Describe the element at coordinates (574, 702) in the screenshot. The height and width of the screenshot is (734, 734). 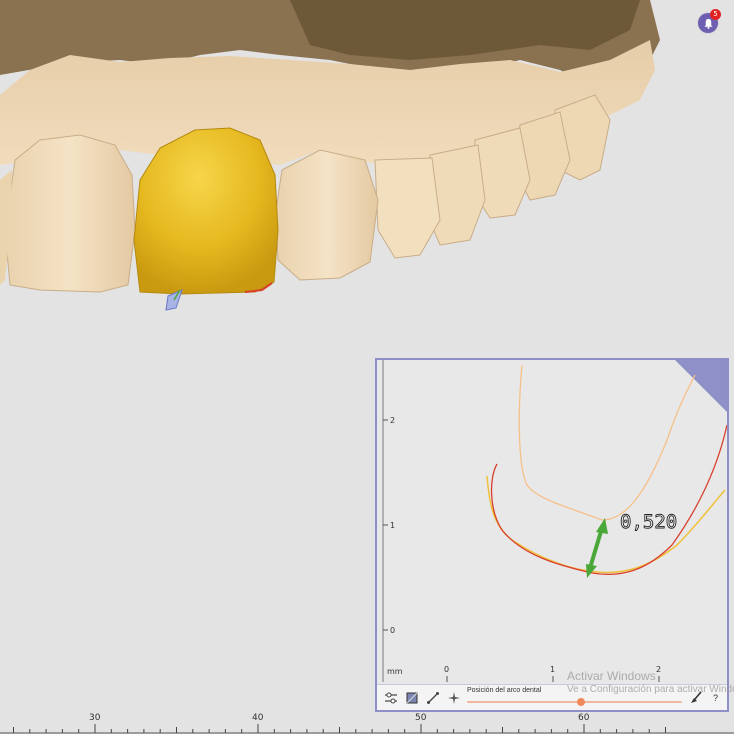
I see `arch-position-slider` at that location.